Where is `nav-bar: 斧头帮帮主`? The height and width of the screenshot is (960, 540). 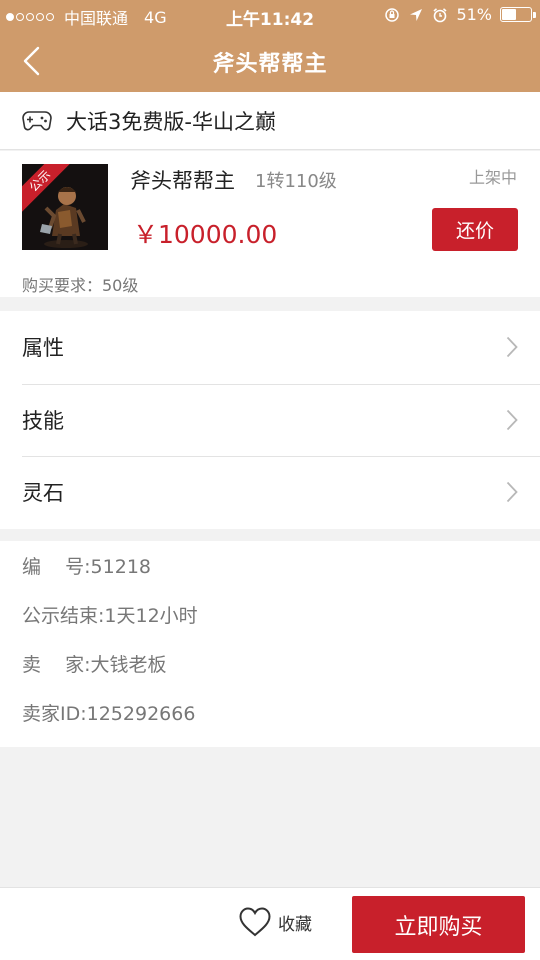
nav-bar: 斧头帮帮主 is located at coordinates (270, 61).